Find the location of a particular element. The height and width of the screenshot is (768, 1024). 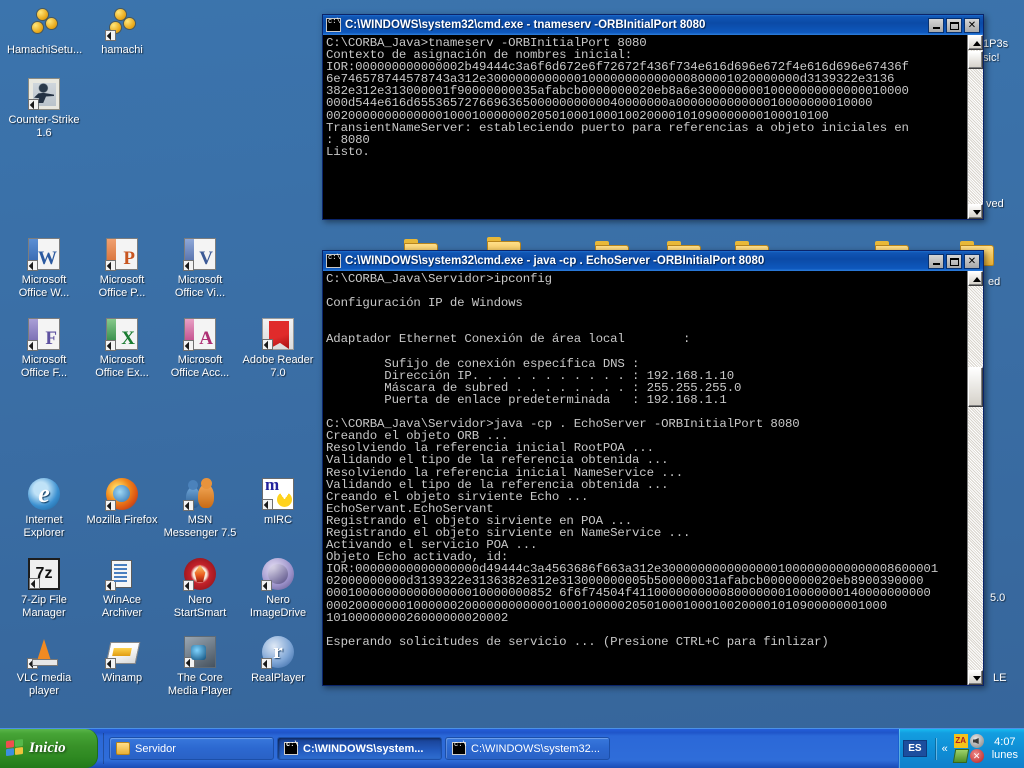

language-indicator: ES is located at coordinates (915, 748).